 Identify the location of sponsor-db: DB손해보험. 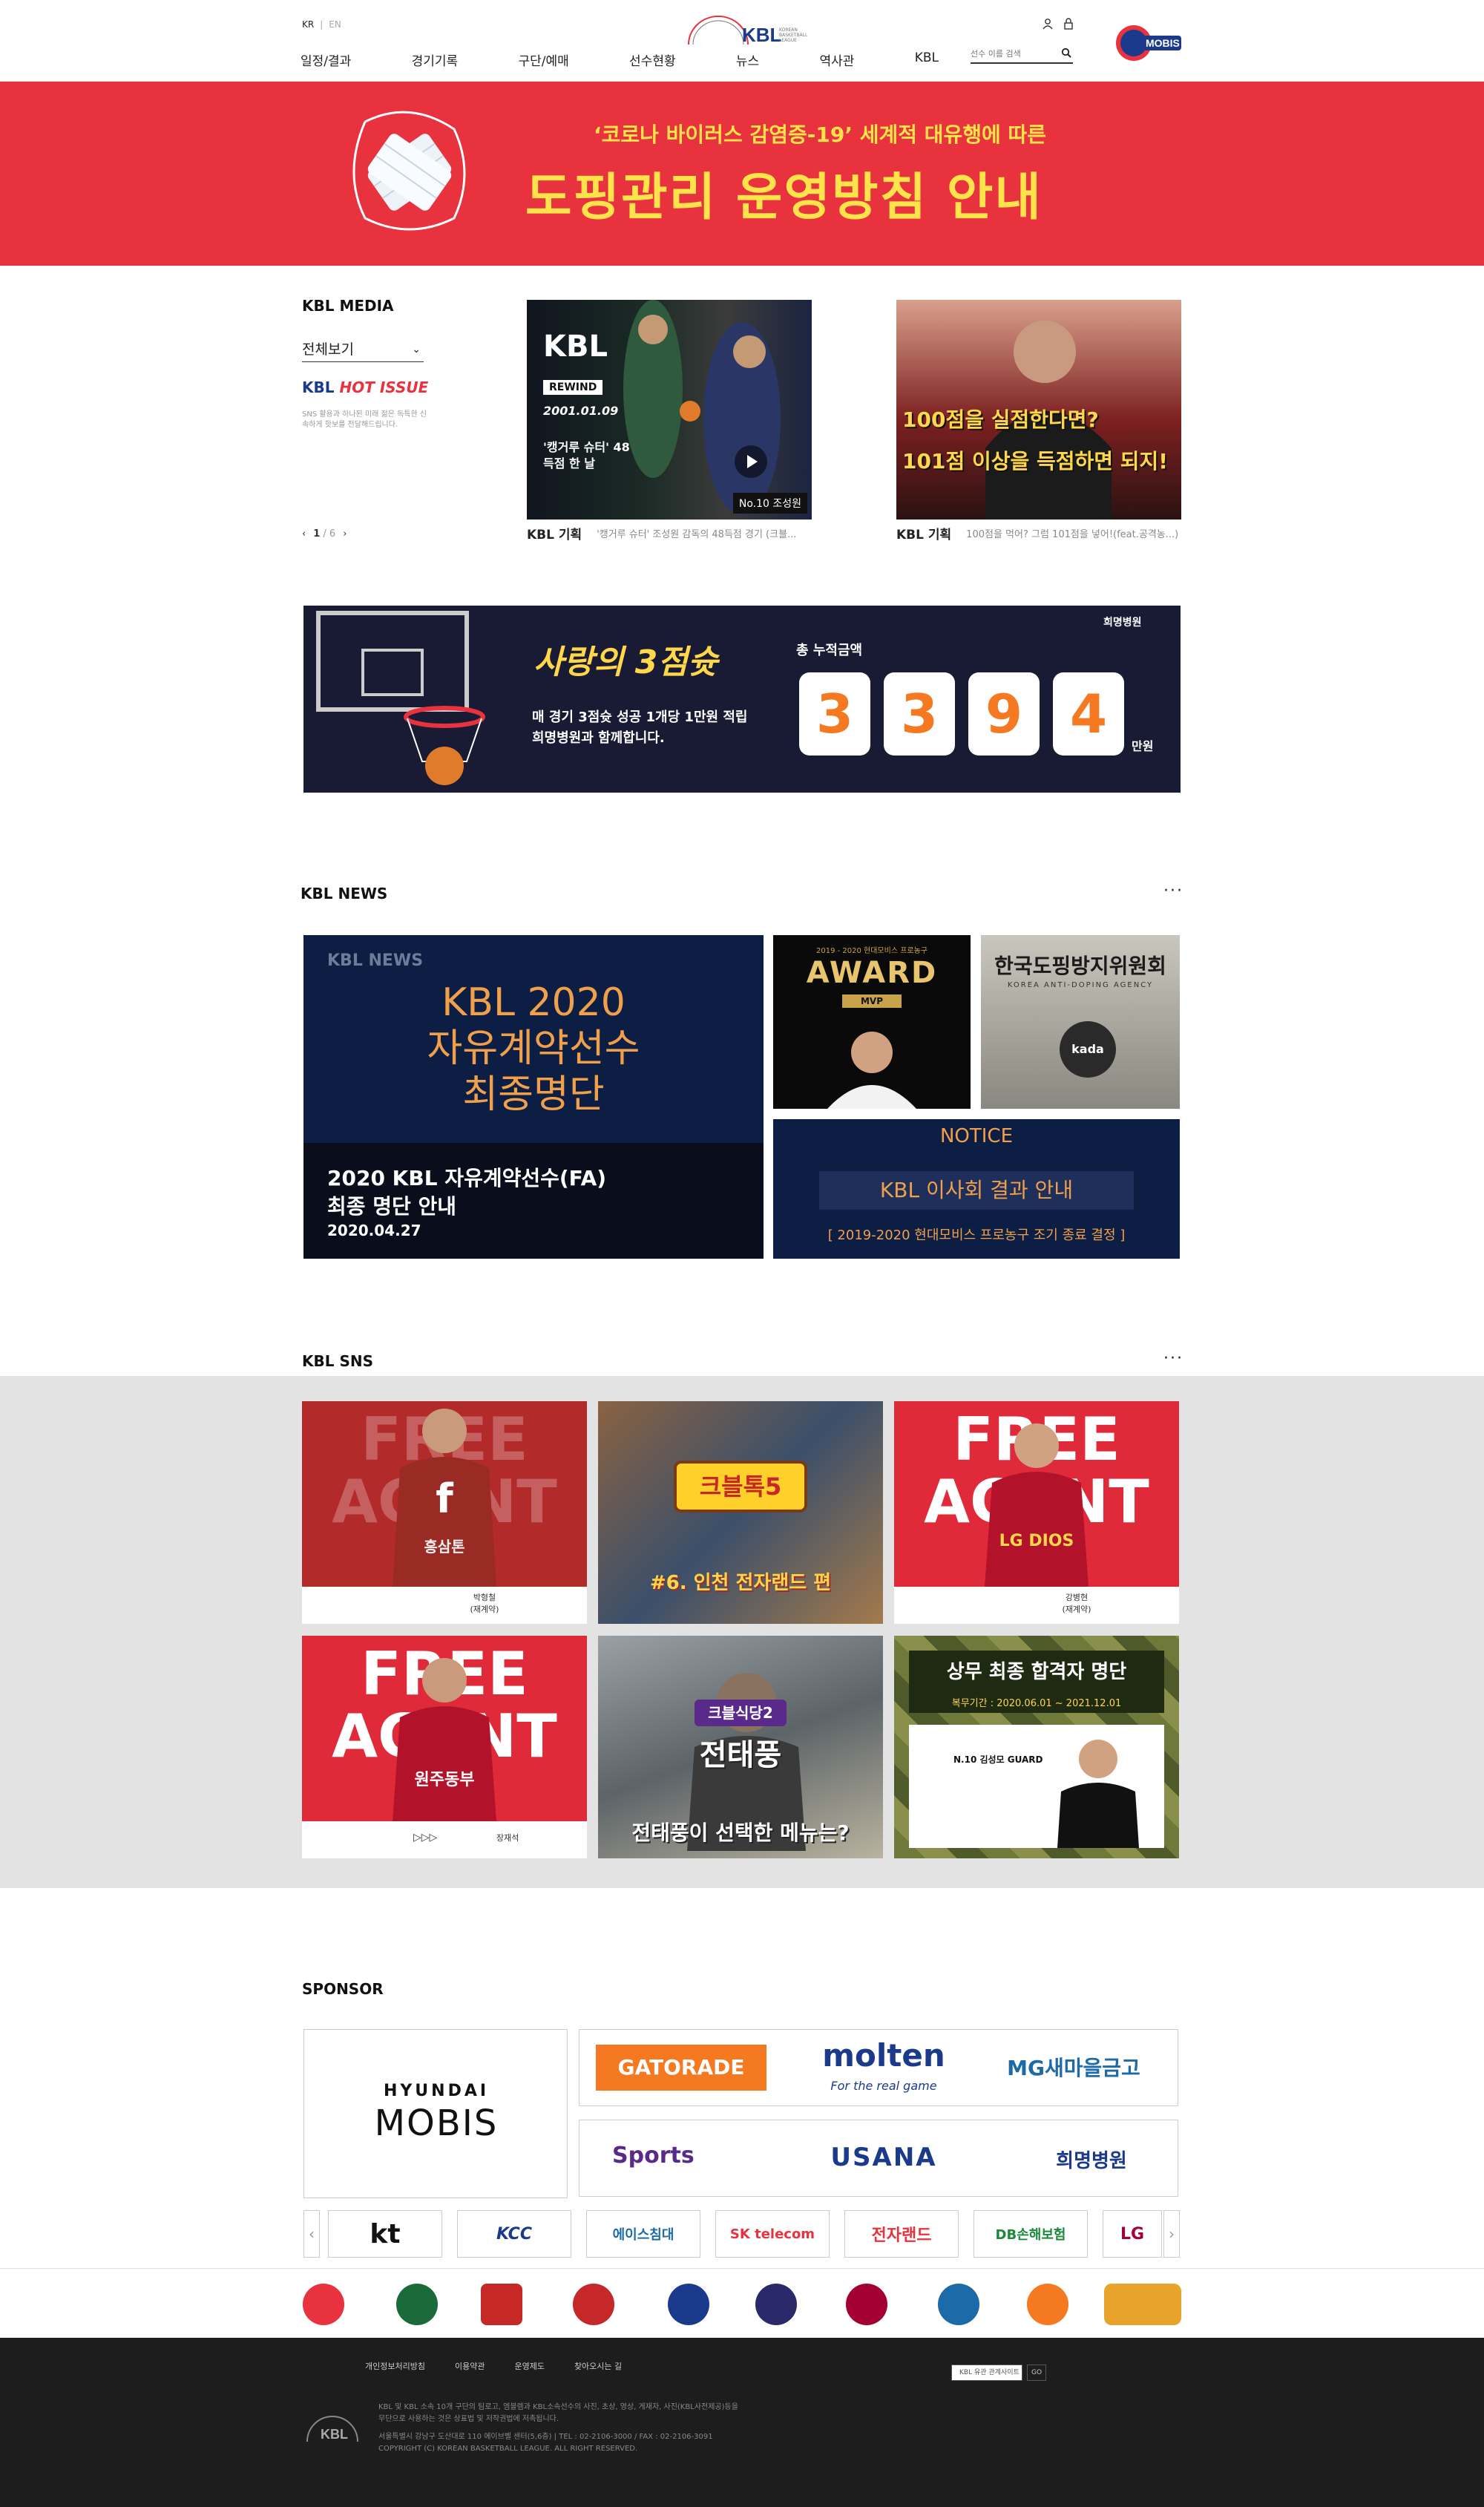
(1031, 2234).